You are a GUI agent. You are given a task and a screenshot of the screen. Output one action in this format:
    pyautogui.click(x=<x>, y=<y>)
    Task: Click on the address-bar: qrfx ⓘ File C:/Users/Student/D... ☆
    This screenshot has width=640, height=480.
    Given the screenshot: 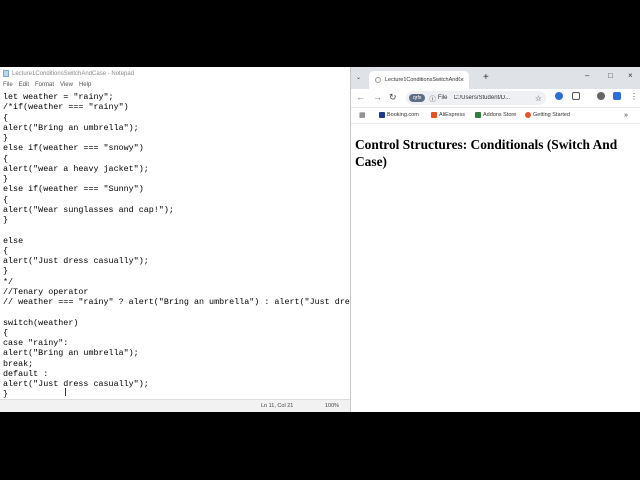 What is the action you would take?
    pyautogui.click(x=476, y=98)
    